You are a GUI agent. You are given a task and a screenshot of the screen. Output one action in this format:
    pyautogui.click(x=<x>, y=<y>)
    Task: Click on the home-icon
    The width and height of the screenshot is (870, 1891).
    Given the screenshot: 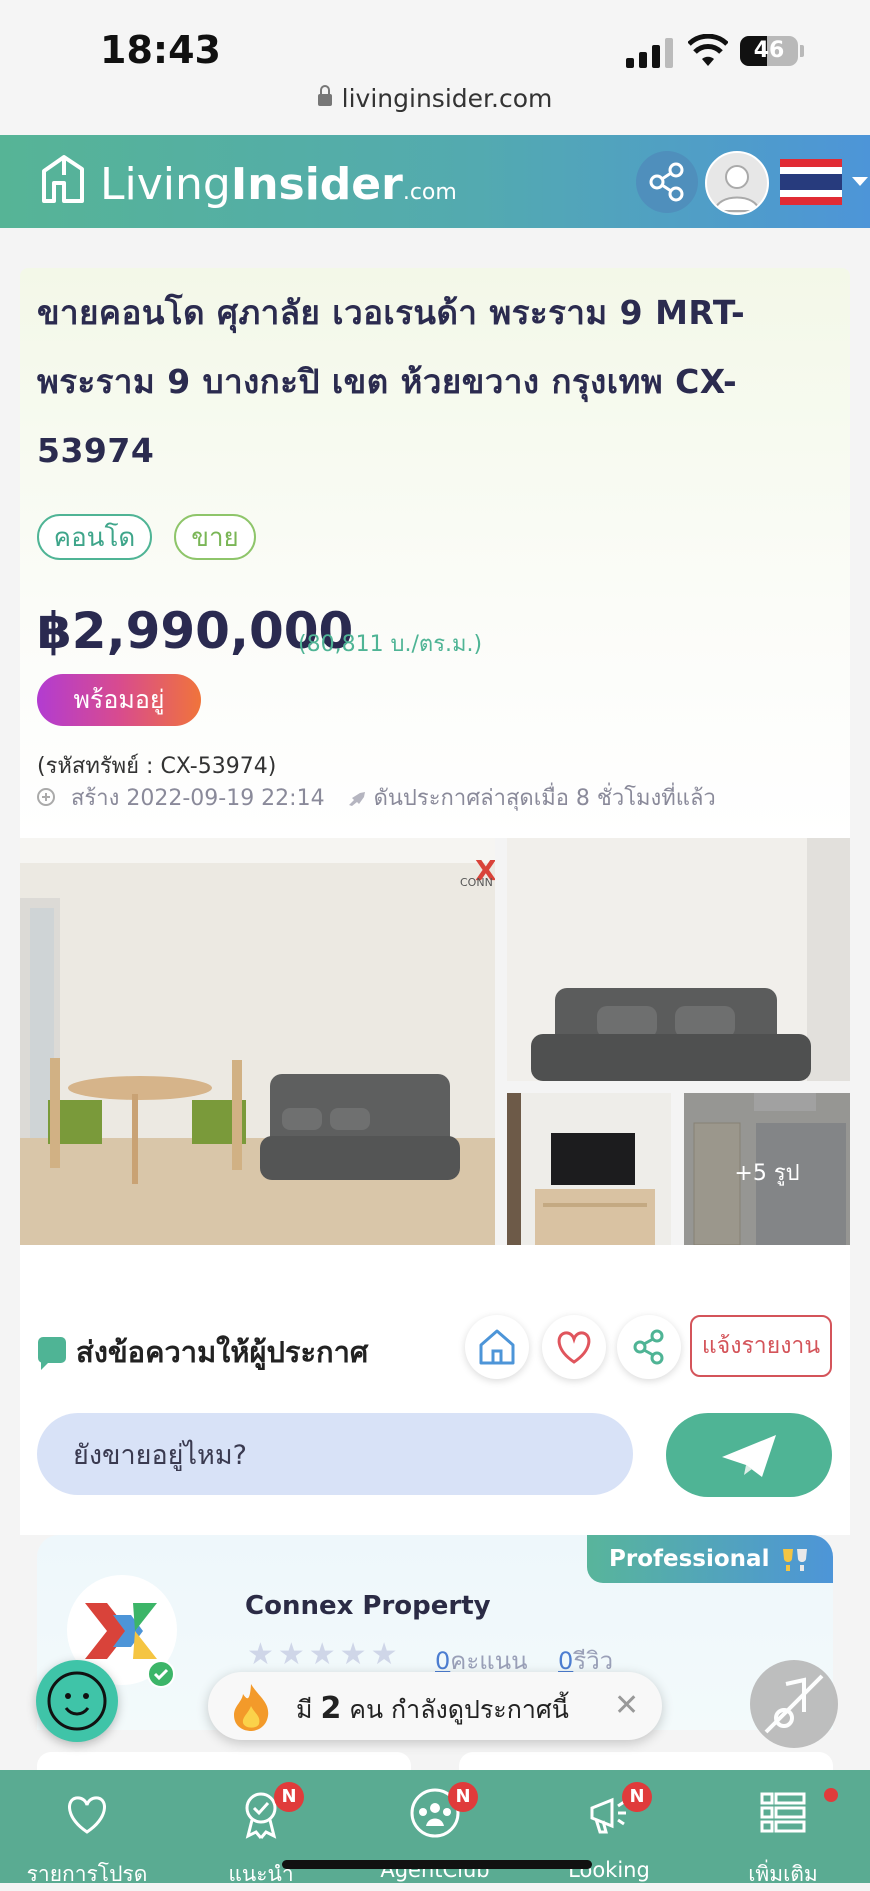 What is the action you would take?
    pyautogui.click(x=497, y=1347)
    